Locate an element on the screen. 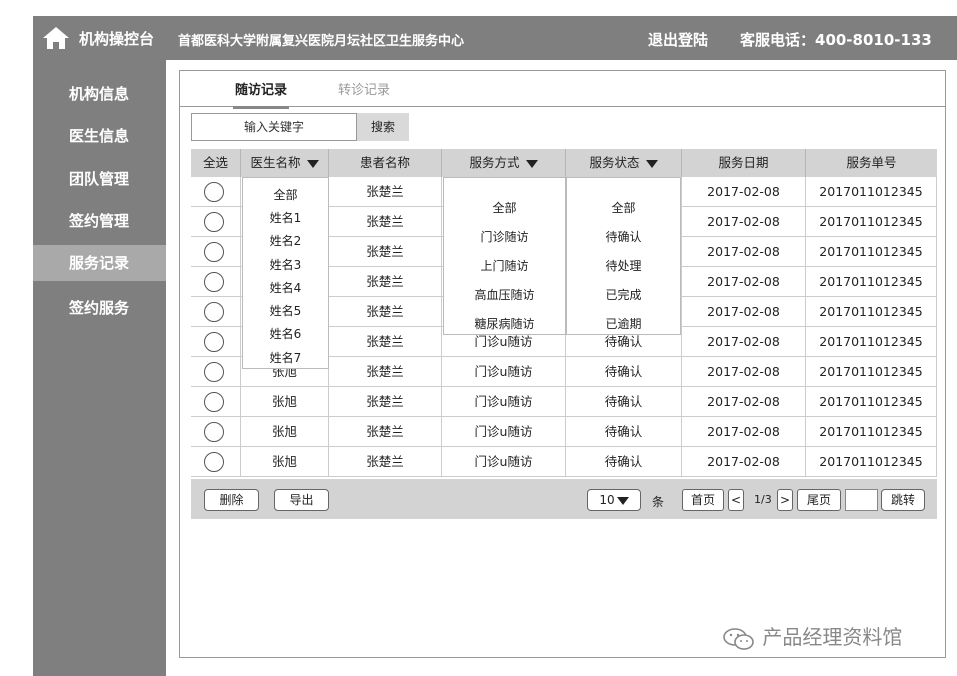 This screenshot has height=676, width=957. sidebar-item-service-records: 服务记录 is located at coordinates (99, 263).